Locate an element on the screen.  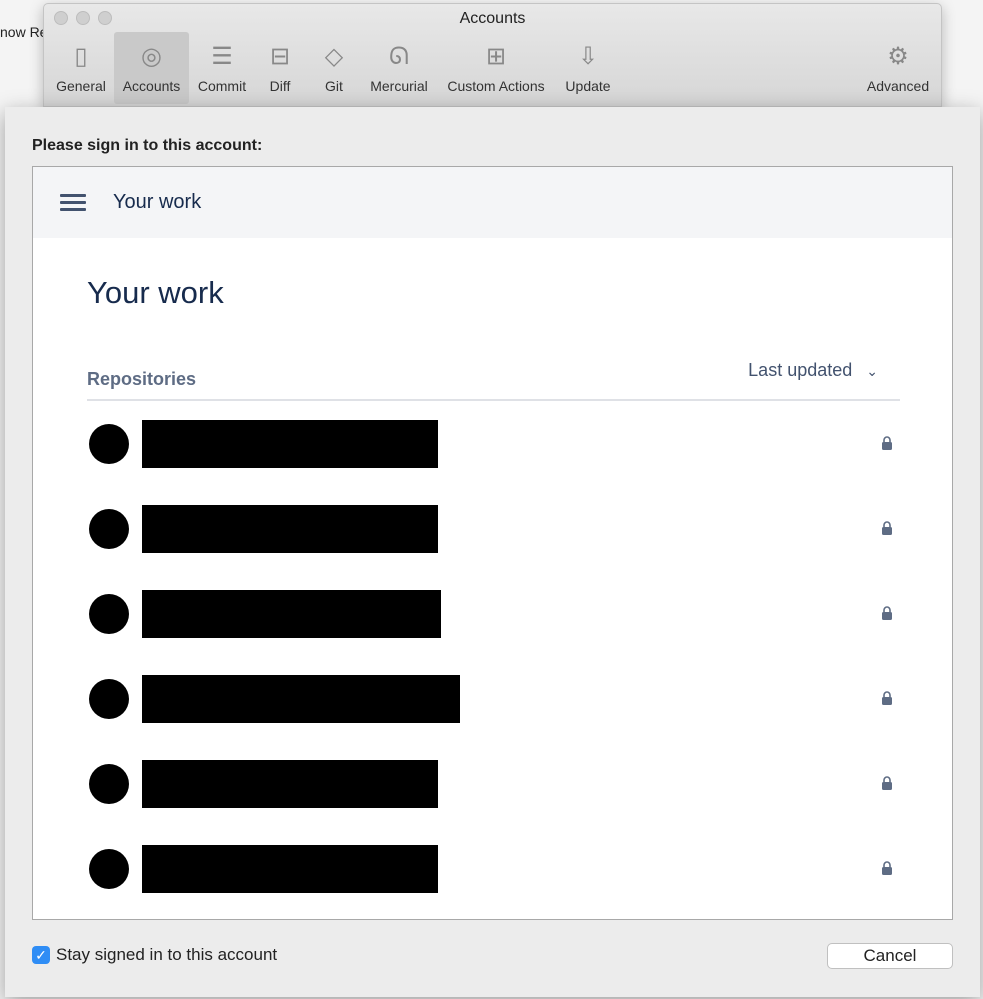
tab-custom-actions: ⊞ Custom Actions is located at coordinates (496, 68).